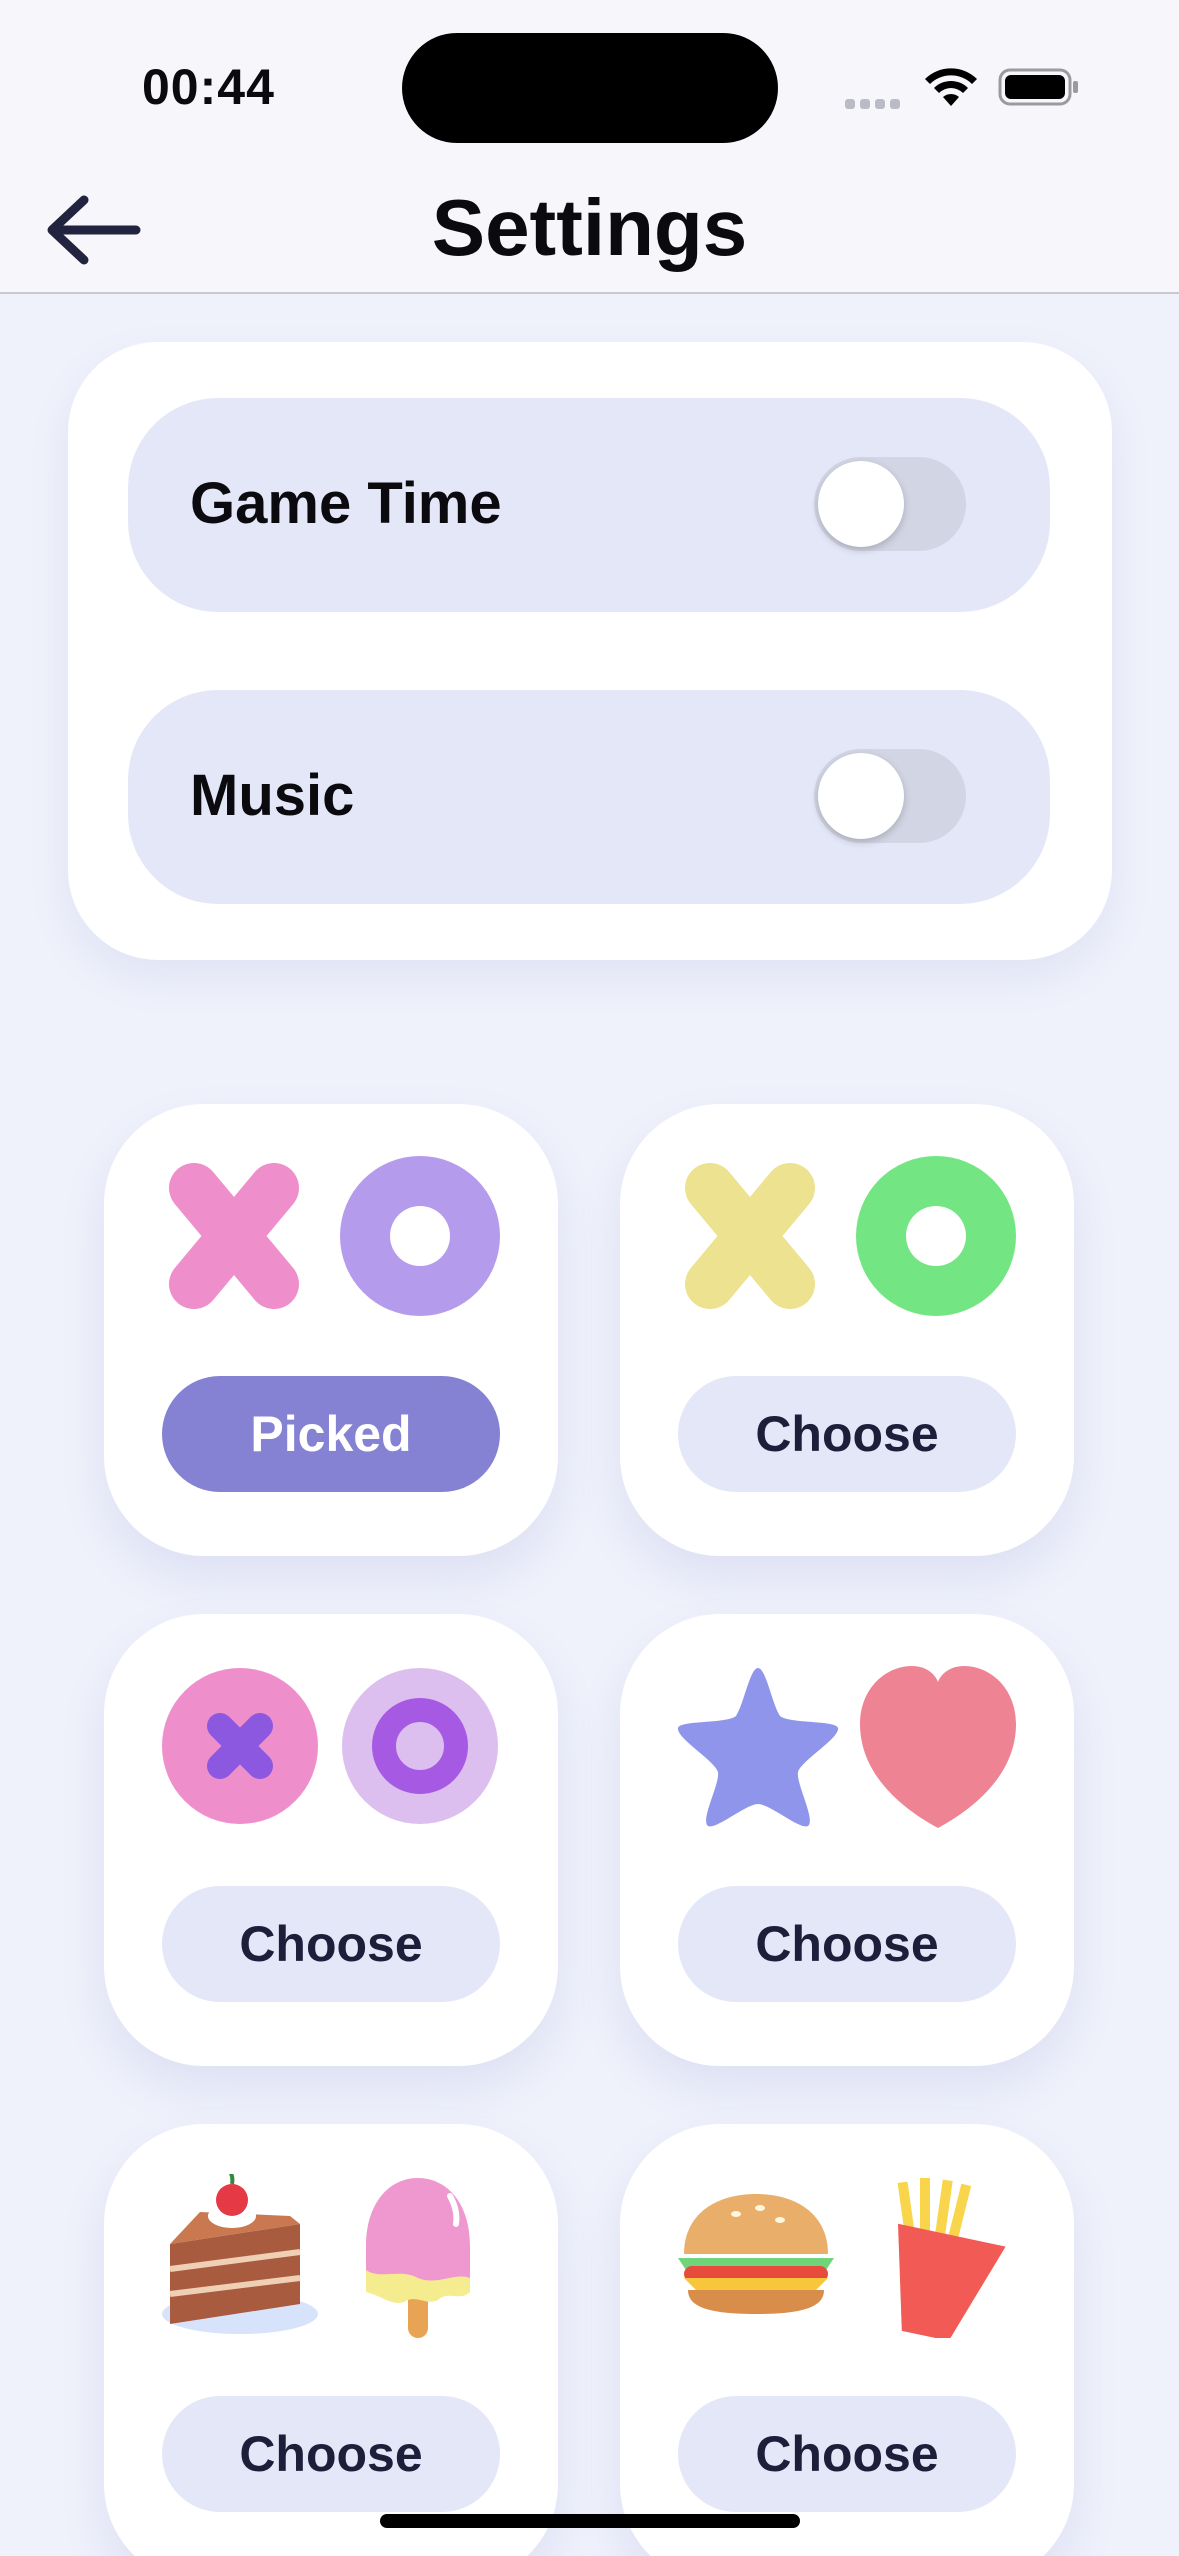 Image resolution: width=1179 pixels, height=2556 pixels. What do you see at coordinates (418, 2258) in the screenshot?
I see `ice-cream-icon` at bounding box center [418, 2258].